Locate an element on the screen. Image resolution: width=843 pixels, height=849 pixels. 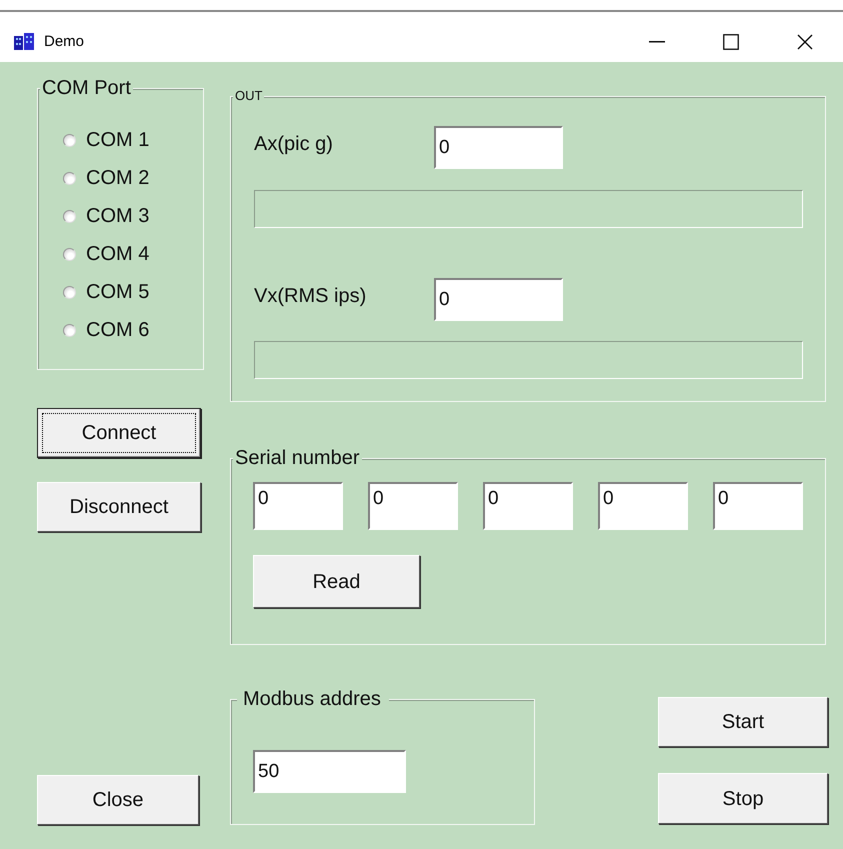
action-button: Connect is located at coordinates (119, 433).